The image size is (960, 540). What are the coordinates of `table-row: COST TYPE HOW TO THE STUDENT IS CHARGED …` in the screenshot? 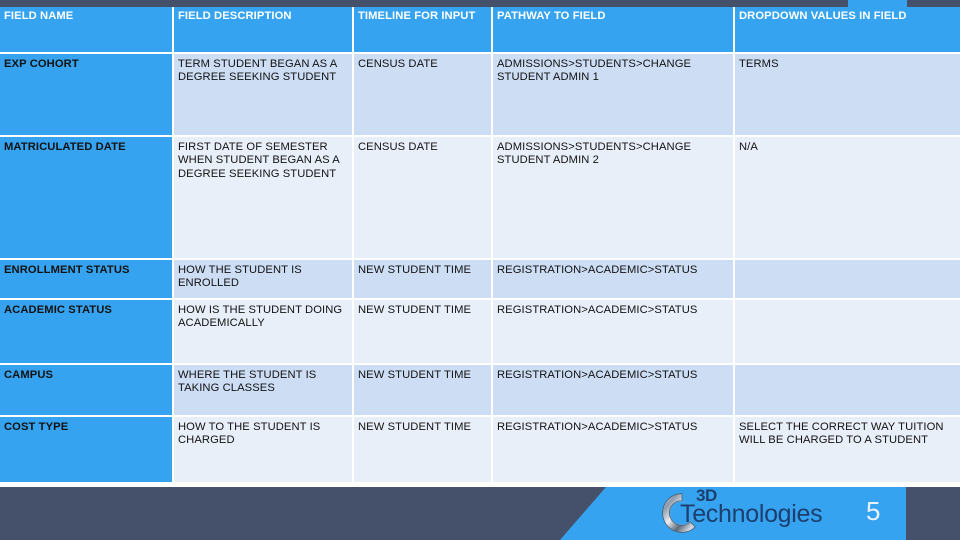 It's located at (480, 449).